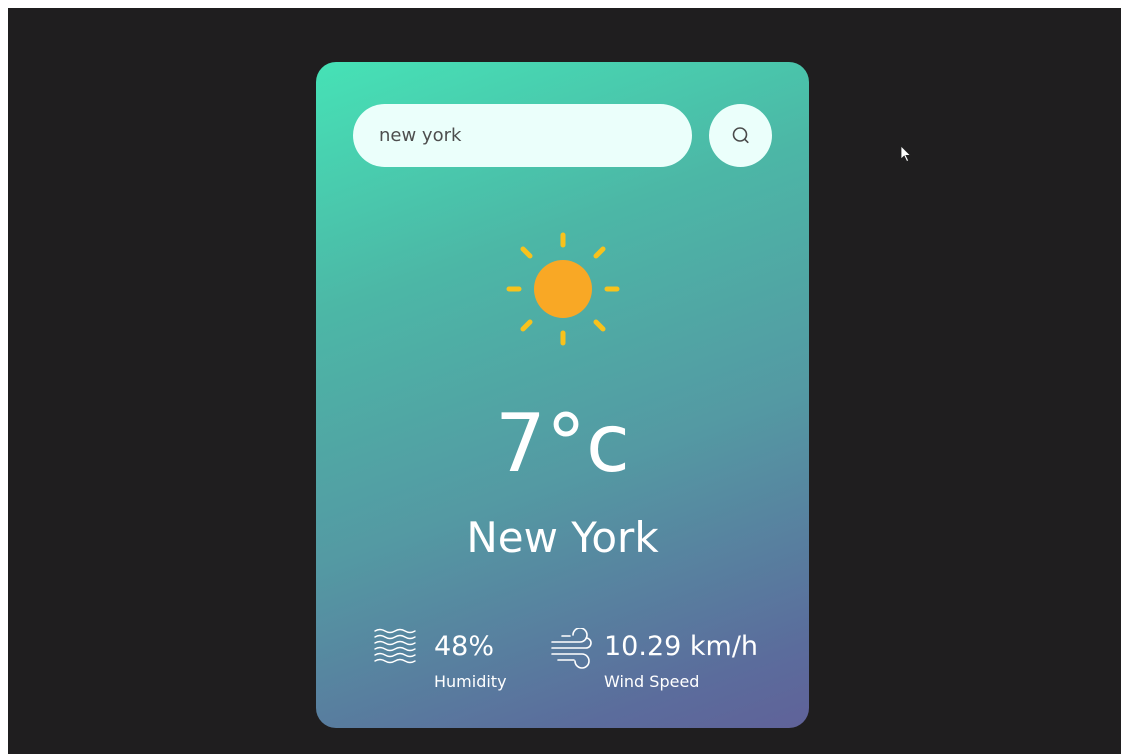 The width and height of the screenshot is (1121, 754). Describe the element at coordinates (906, 154) in the screenshot. I see `mouse-cursor-icon` at that location.